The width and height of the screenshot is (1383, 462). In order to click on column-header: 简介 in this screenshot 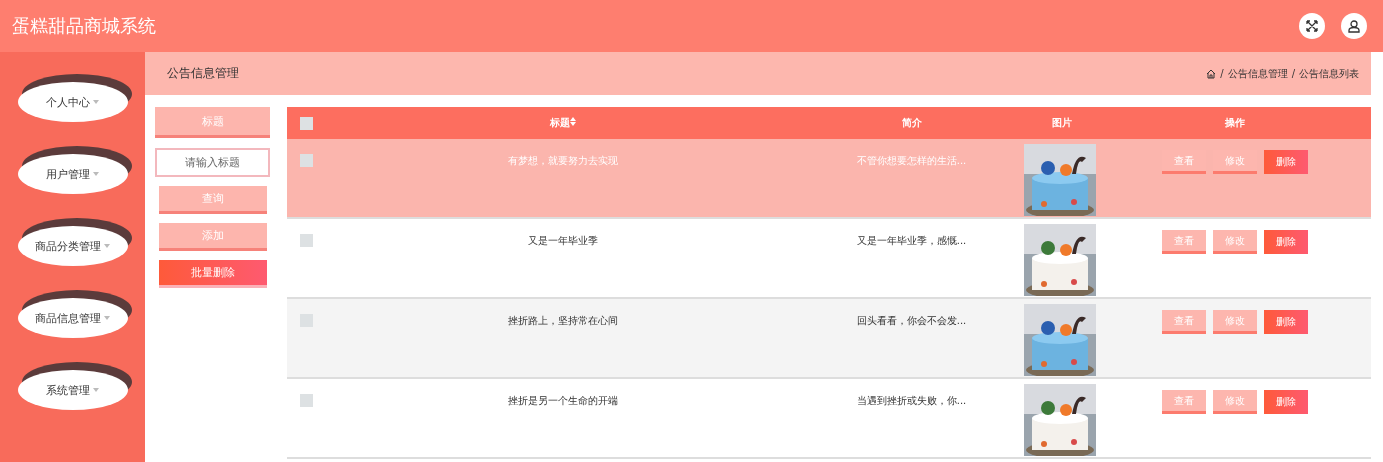, I will do `click(911, 123)`.